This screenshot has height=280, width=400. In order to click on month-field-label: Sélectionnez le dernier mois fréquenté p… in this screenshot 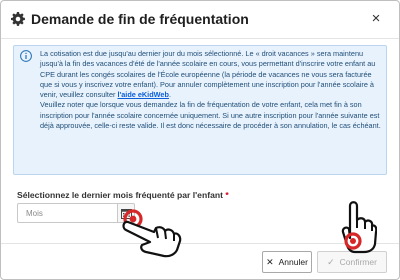, I will do `click(123, 195)`.